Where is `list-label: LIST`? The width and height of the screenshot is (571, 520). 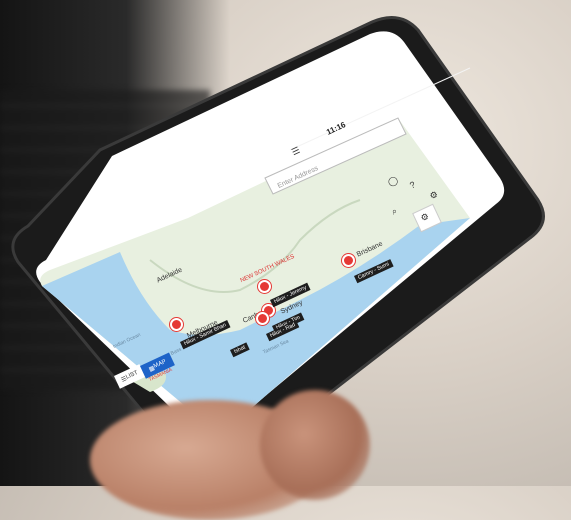 list-label: LIST is located at coordinates (132, 375).